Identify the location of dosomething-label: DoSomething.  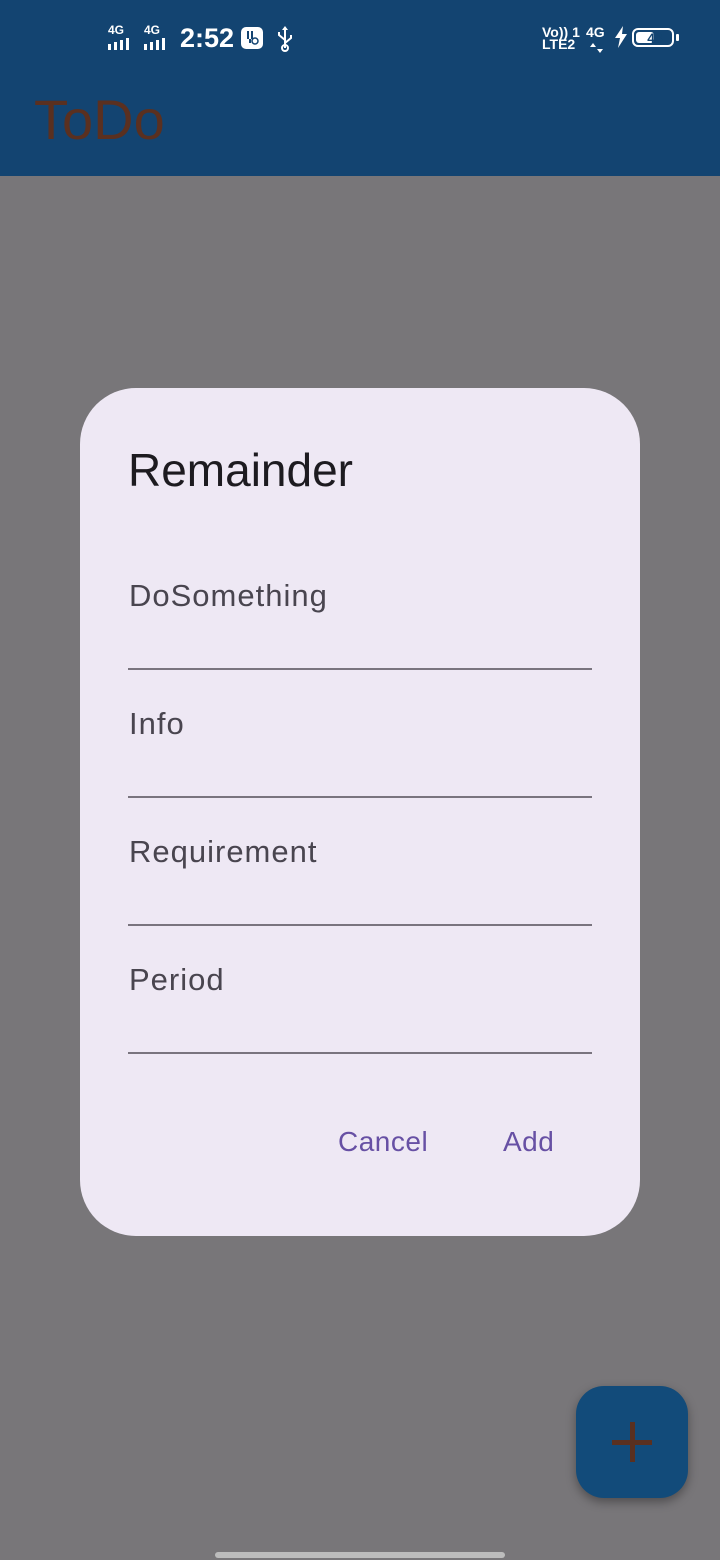
(228, 595).